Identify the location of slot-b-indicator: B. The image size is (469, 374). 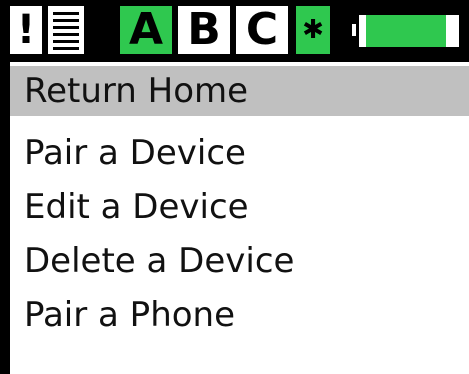
(204, 30).